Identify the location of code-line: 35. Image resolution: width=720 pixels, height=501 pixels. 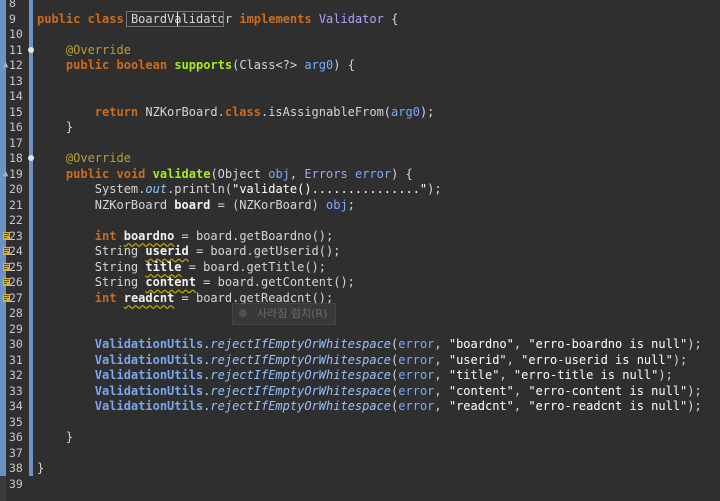
(360, 423).